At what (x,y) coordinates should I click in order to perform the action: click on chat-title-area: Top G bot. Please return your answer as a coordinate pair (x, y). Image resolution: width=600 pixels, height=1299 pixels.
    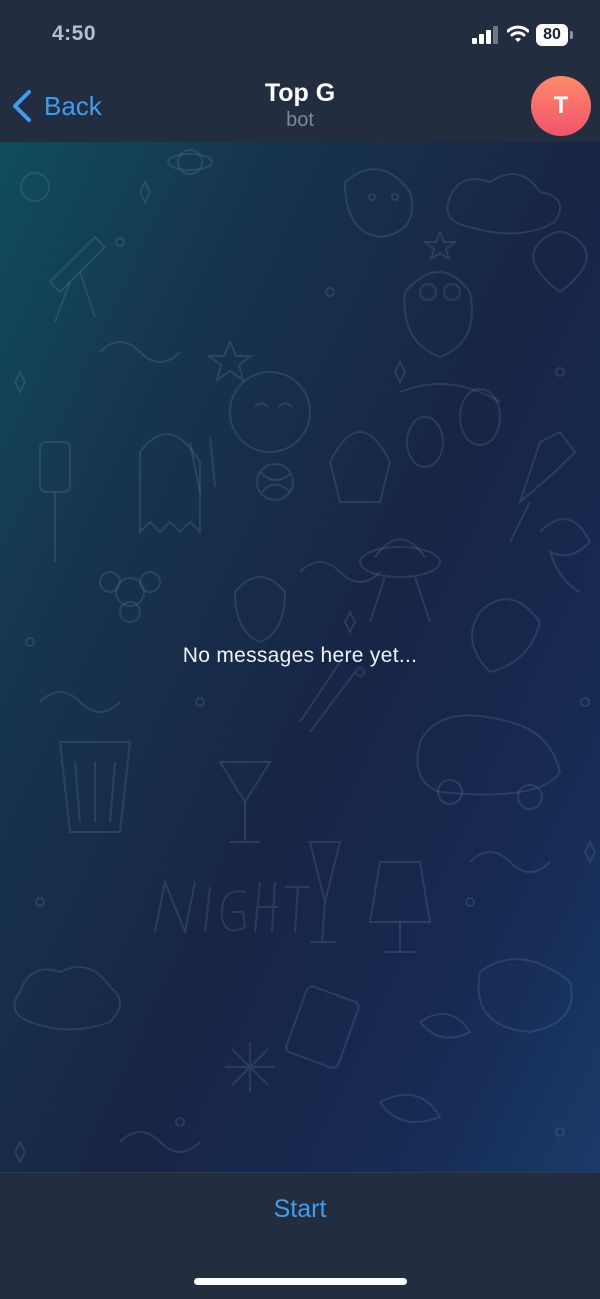
    Looking at the image, I should click on (300, 105).